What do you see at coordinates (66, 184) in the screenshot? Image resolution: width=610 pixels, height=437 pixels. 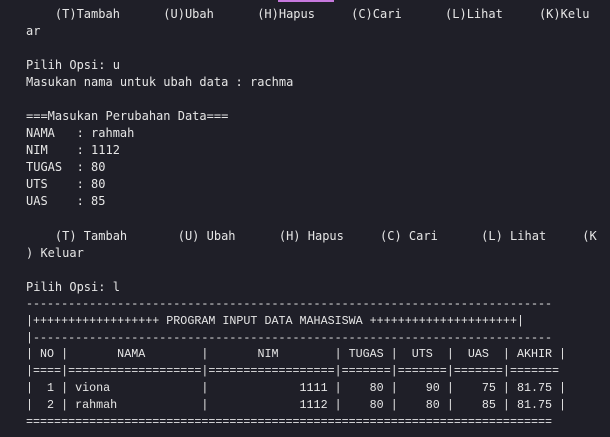 I see `field-uts: UTS : 80` at bounding box center [66, 184].